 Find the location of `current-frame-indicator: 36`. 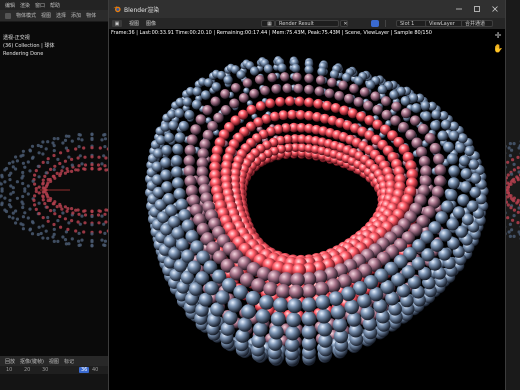

current-frame-indicator: 36 is located at coordinates (84, 370).